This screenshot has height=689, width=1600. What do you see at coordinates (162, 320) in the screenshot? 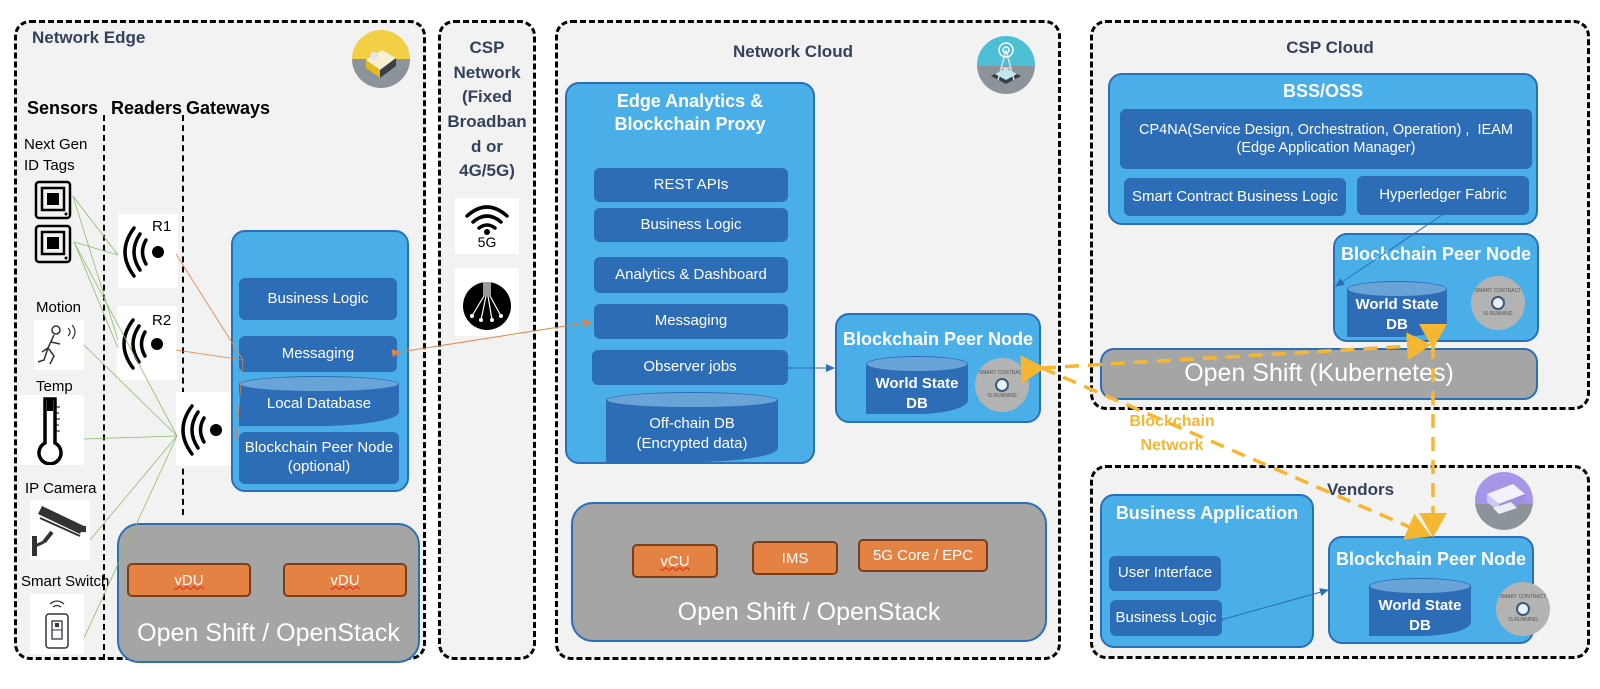
I see `reader-r2-label: R2` at bounding box center [162, 320].